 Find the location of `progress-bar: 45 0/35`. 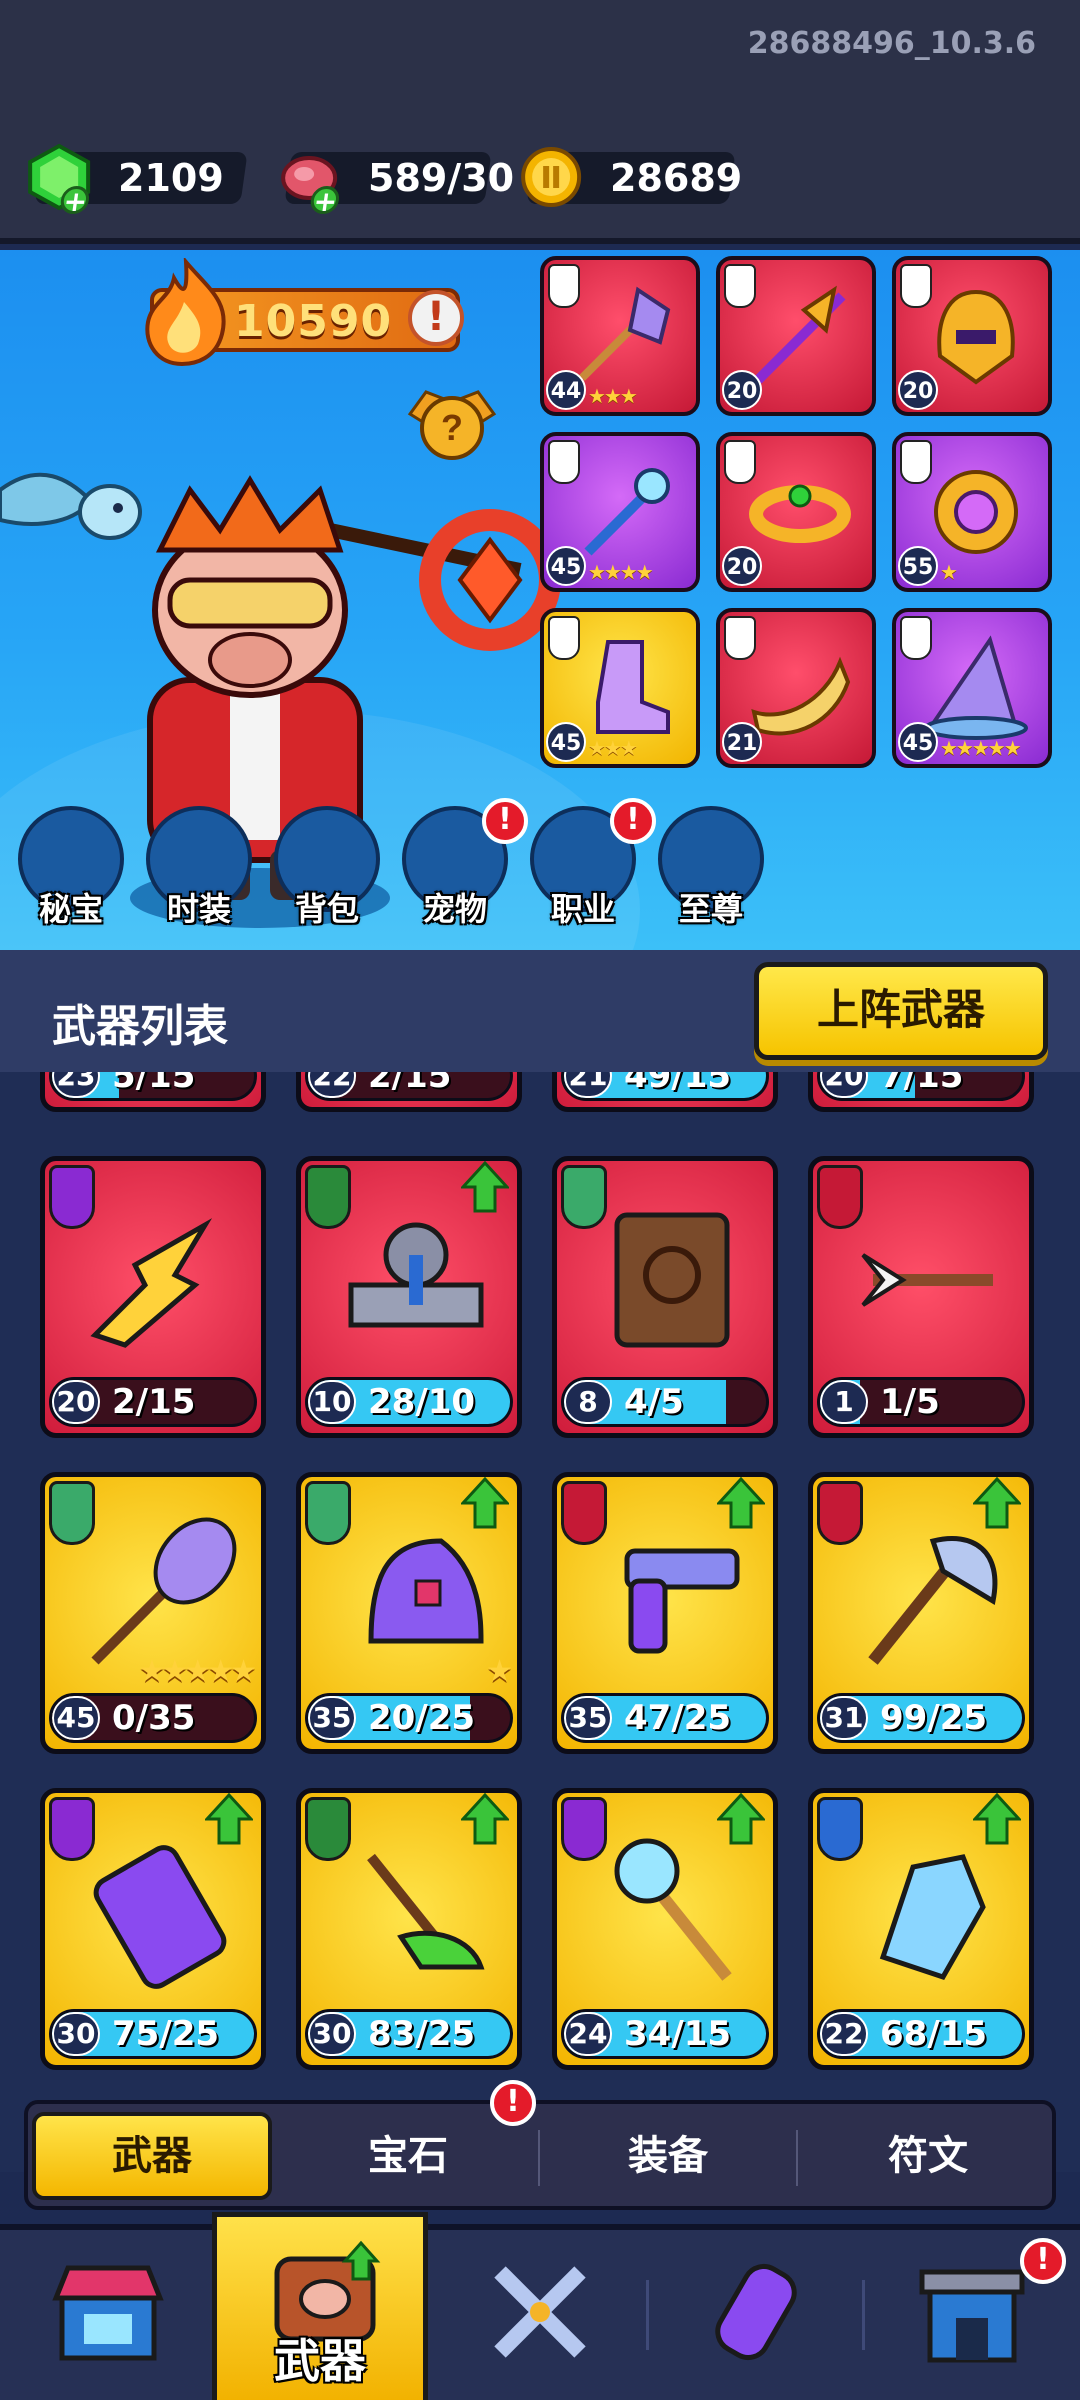

progress-bar: 45 0/35 is located at coordinates (153, 1718).